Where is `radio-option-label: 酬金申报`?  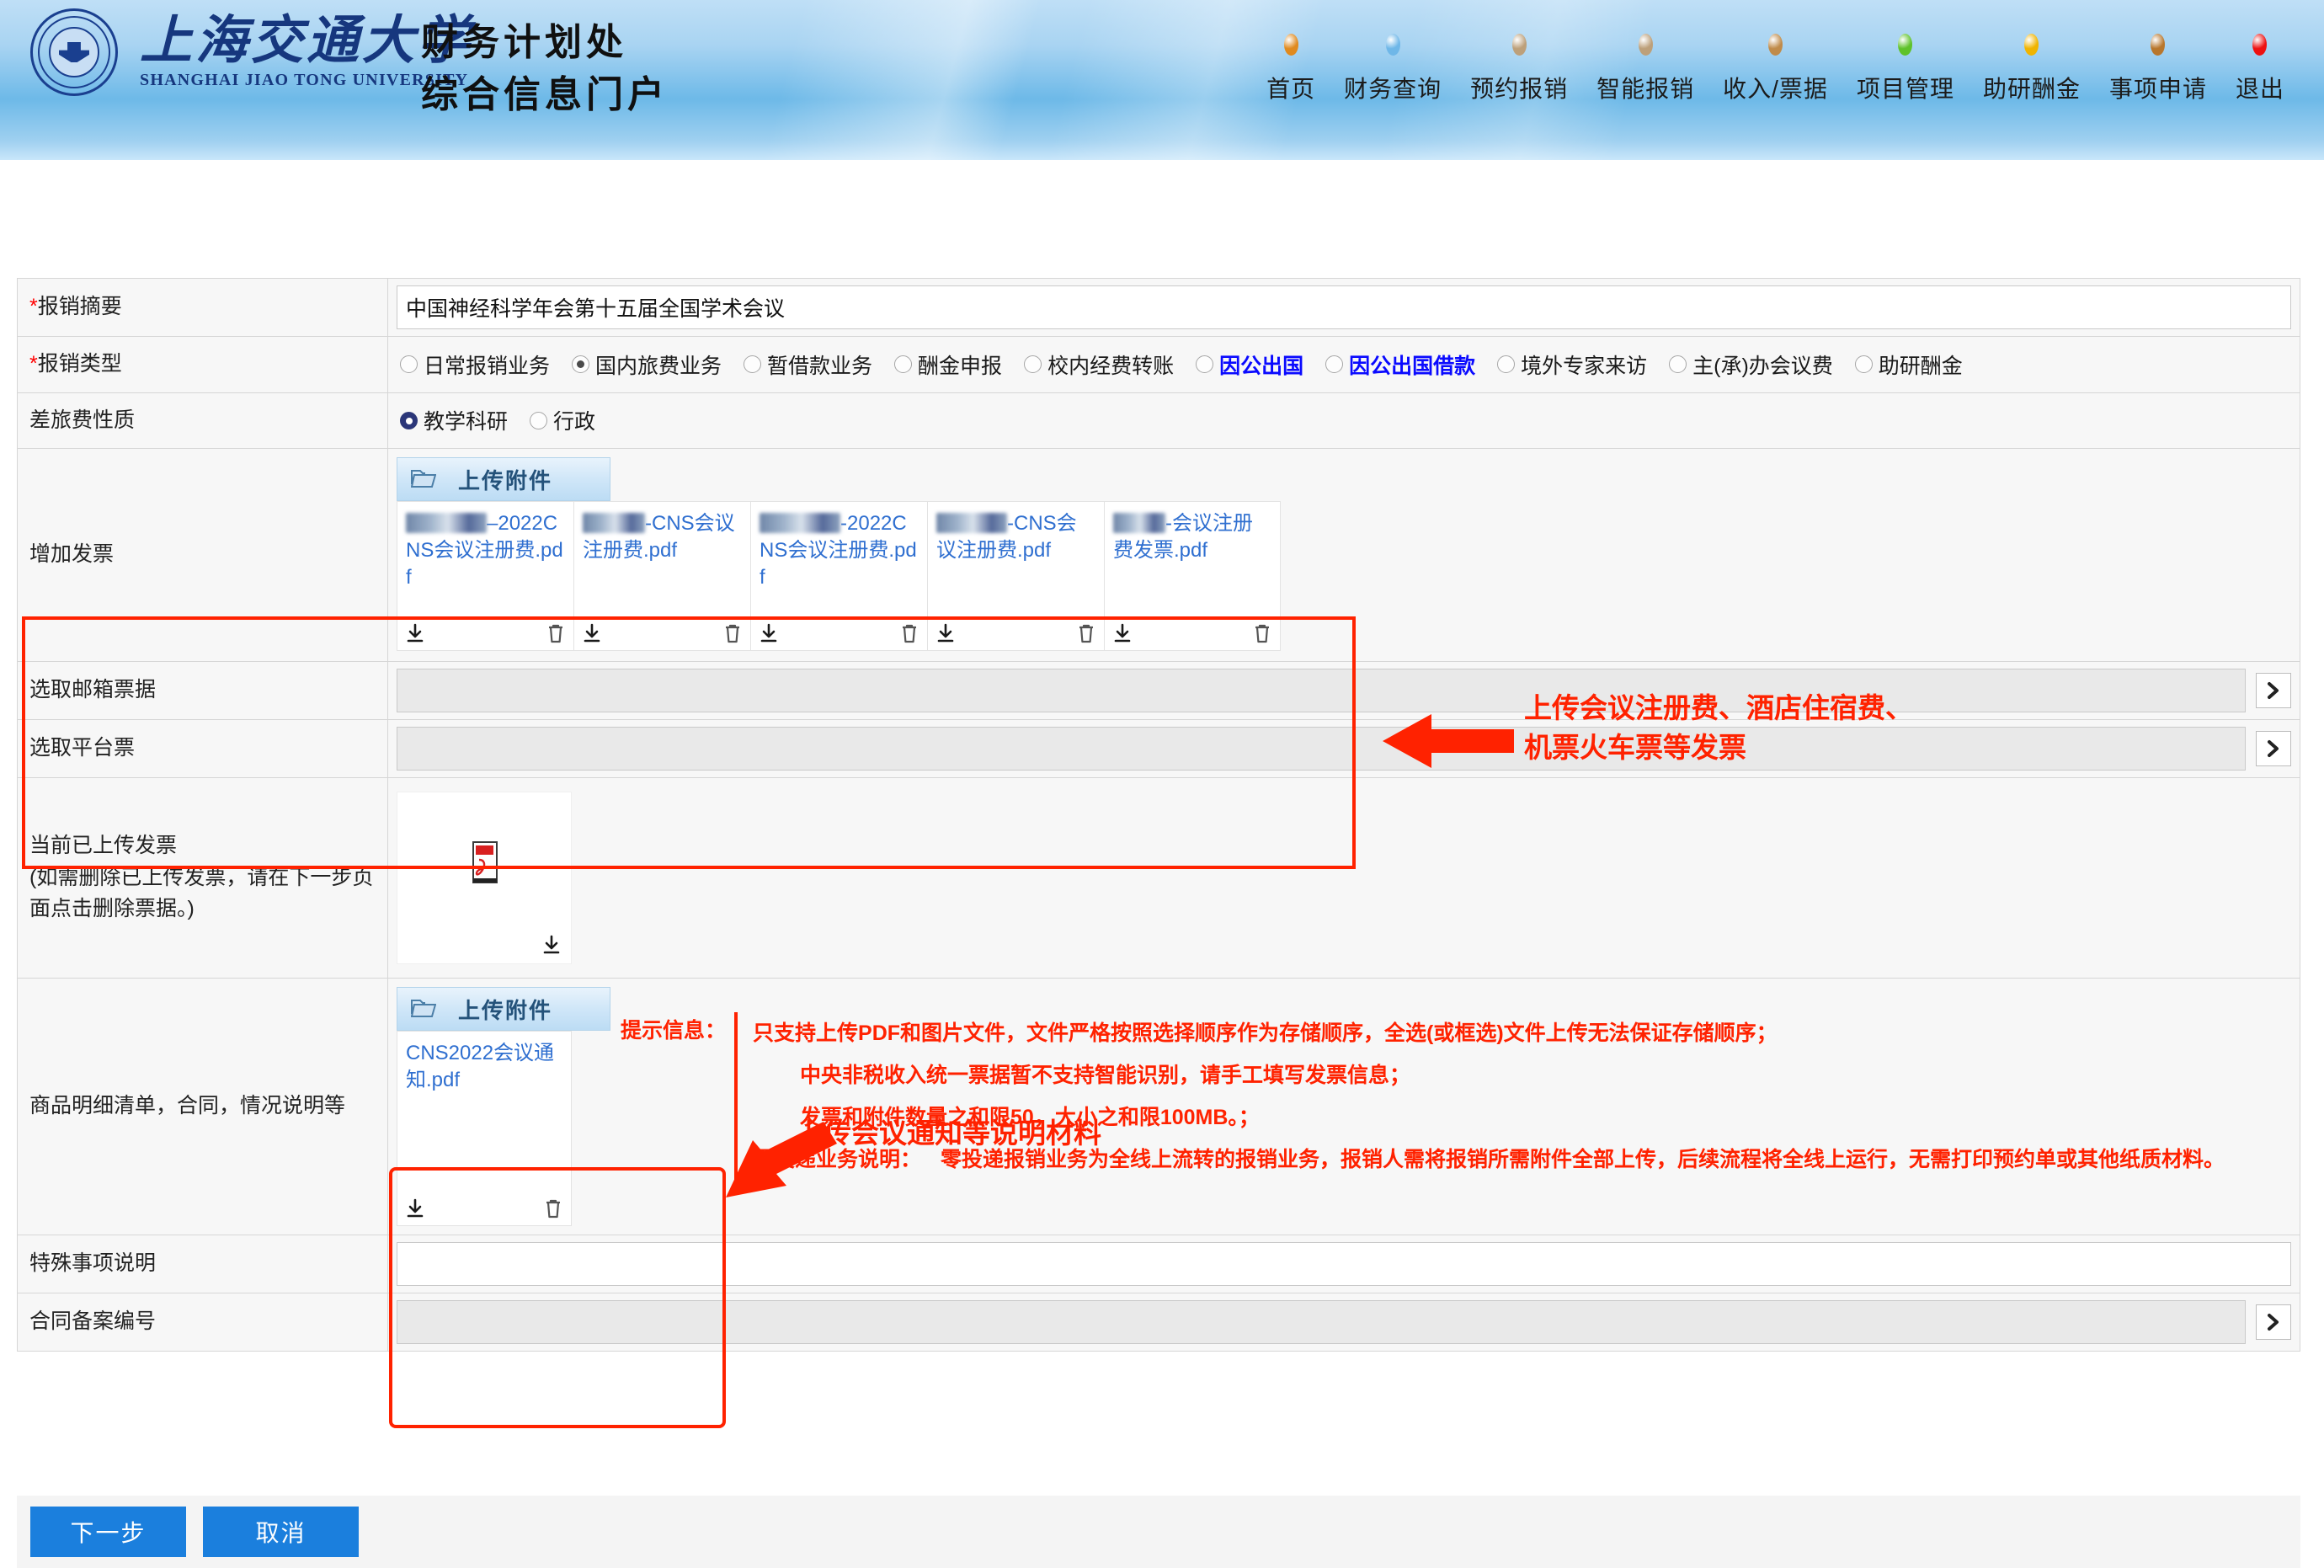
radio-option-label: 酬金申报 is located at coordinates (960, 366).